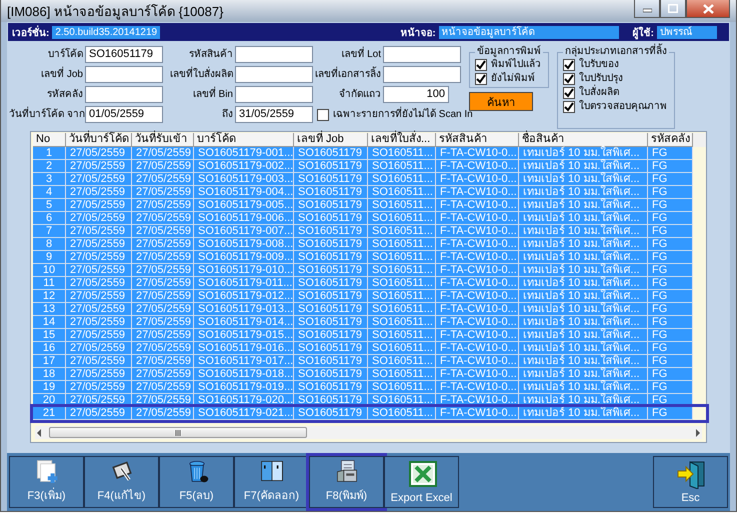  I want to click on table-row: 21 27/05/2559 27/05/2559 SO16051179-021... SO16051179 SO160511... F-TA-CW10-0... เทมเปอร์ 10 มม.ใสพิเศ... FG, so click(369, 413).